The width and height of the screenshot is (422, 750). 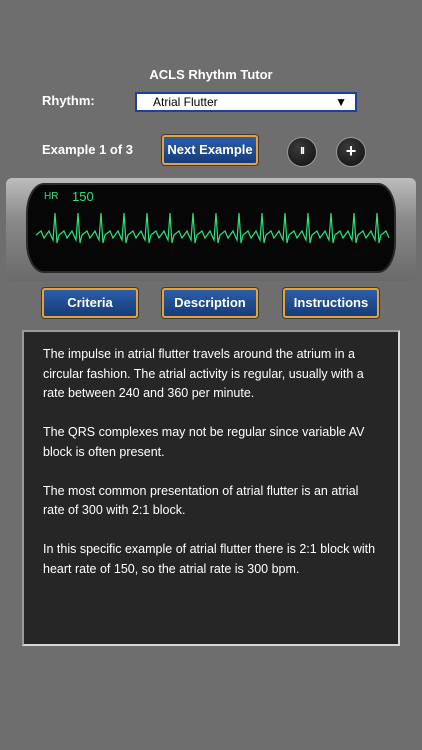 What do you see at coordinates (341, 102) in the screenshot?
I see `chevron-down-icon: ▼` at bounding box center [341, 102].